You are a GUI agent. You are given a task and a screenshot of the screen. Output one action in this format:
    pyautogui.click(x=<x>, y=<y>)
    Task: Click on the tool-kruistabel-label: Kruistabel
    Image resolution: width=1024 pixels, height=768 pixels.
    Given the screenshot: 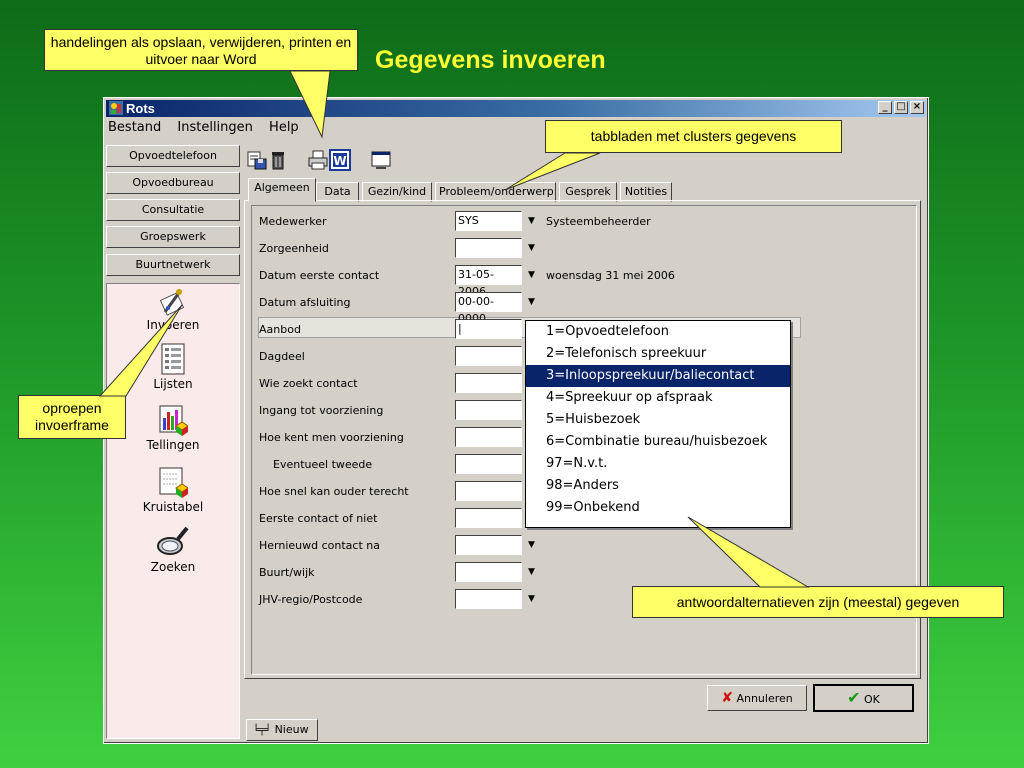 What is the action you would take?
    pyautogui.click(x=173, y=507)
    